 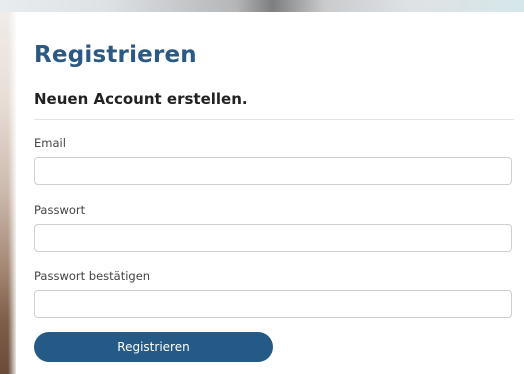 I want to click on confirm-password-label: Passwort bestätigen, so click(x=92, y=276).